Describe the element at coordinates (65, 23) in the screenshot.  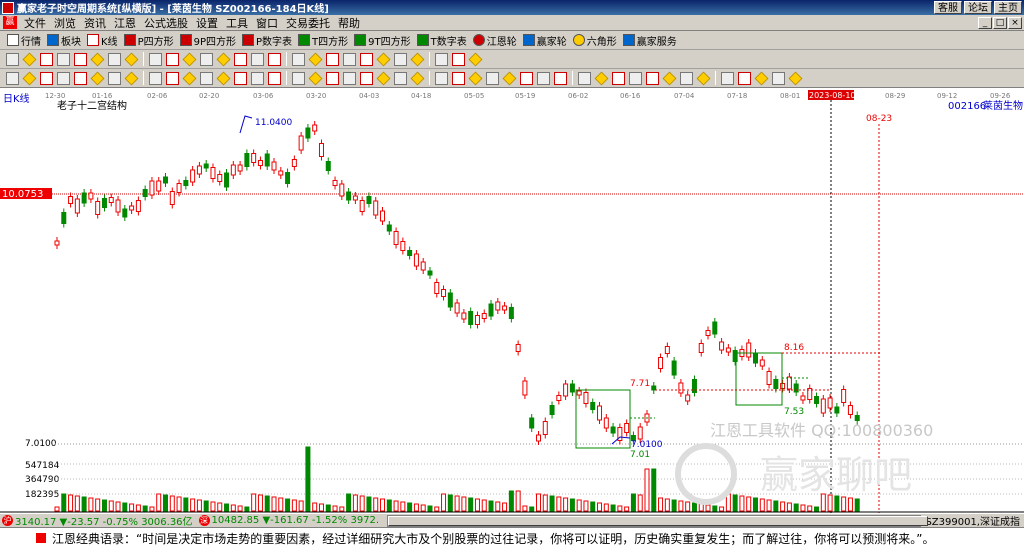
I see `menu-browse: 浏览` at that location.